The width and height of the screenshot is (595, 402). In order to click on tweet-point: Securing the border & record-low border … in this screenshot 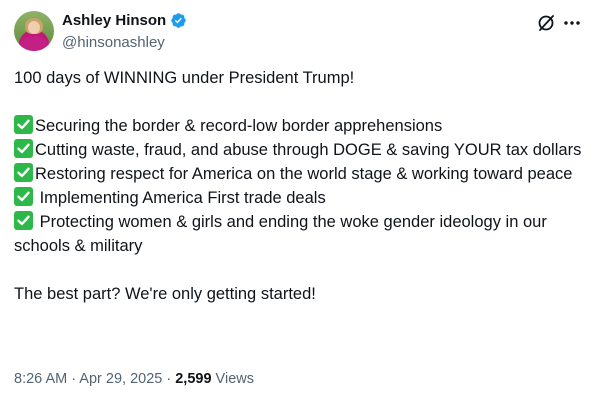, I will do `click(298, 126)`.